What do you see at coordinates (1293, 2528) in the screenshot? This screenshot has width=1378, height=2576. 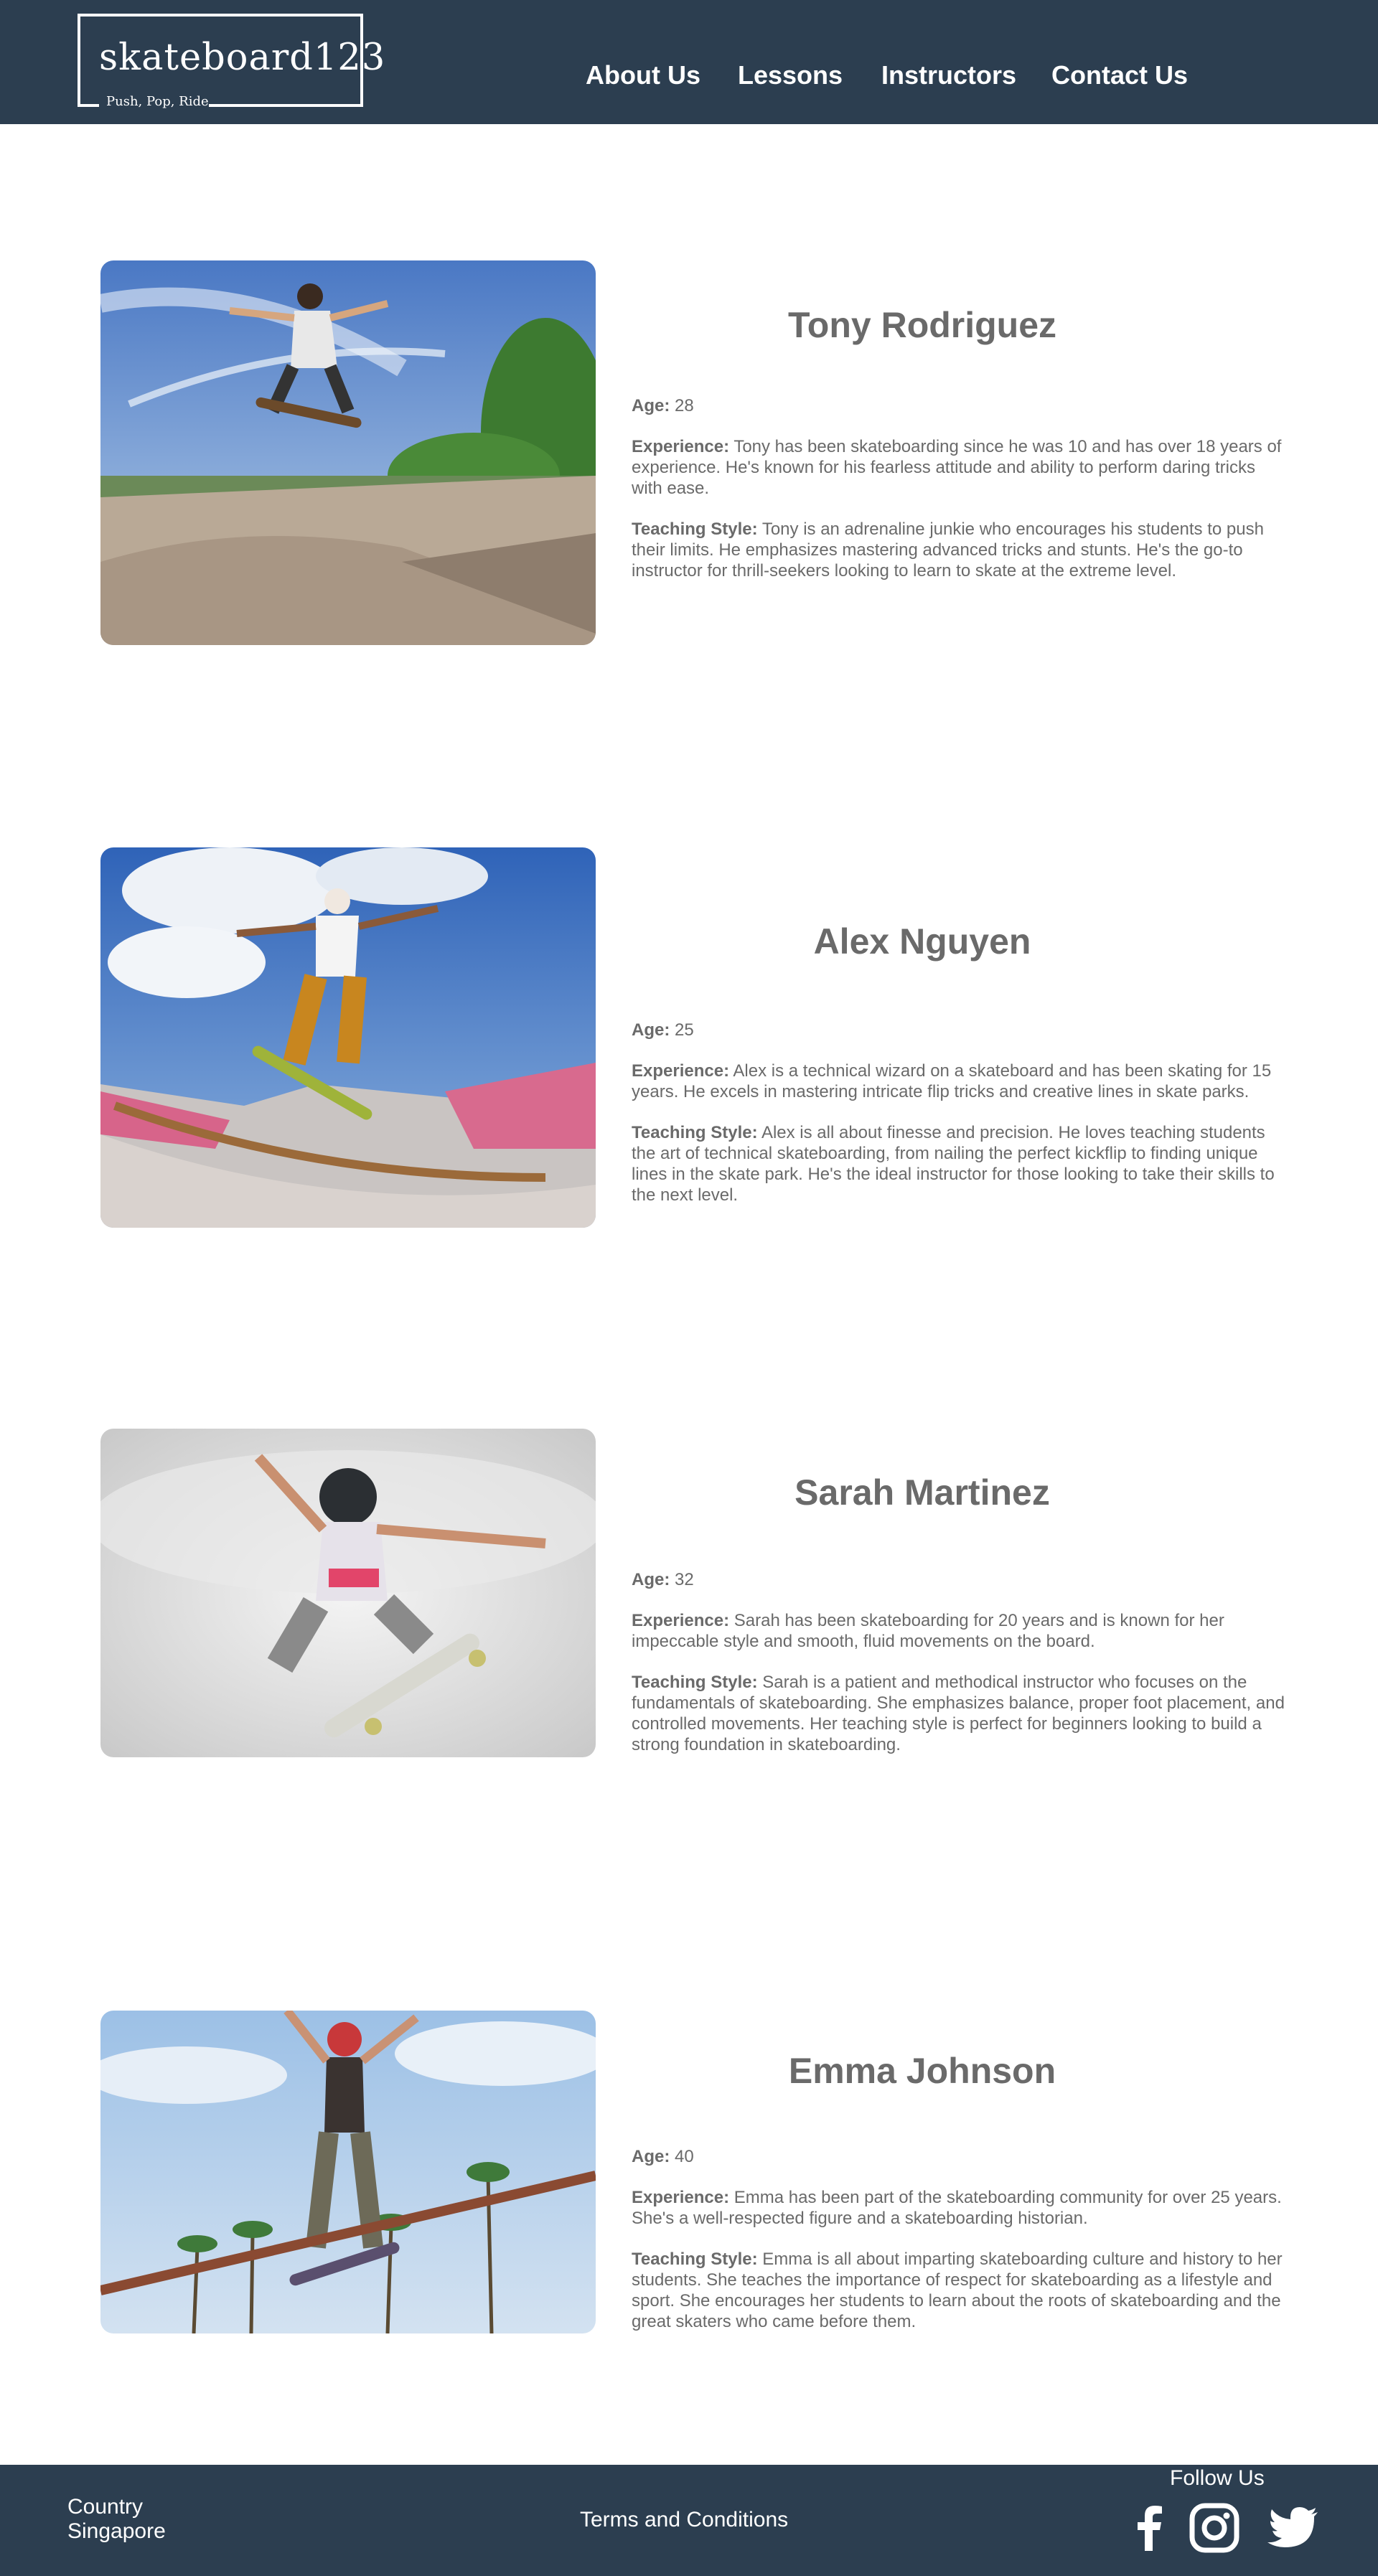 I see `twitter-icon` at bounding box center [1293, 2528].